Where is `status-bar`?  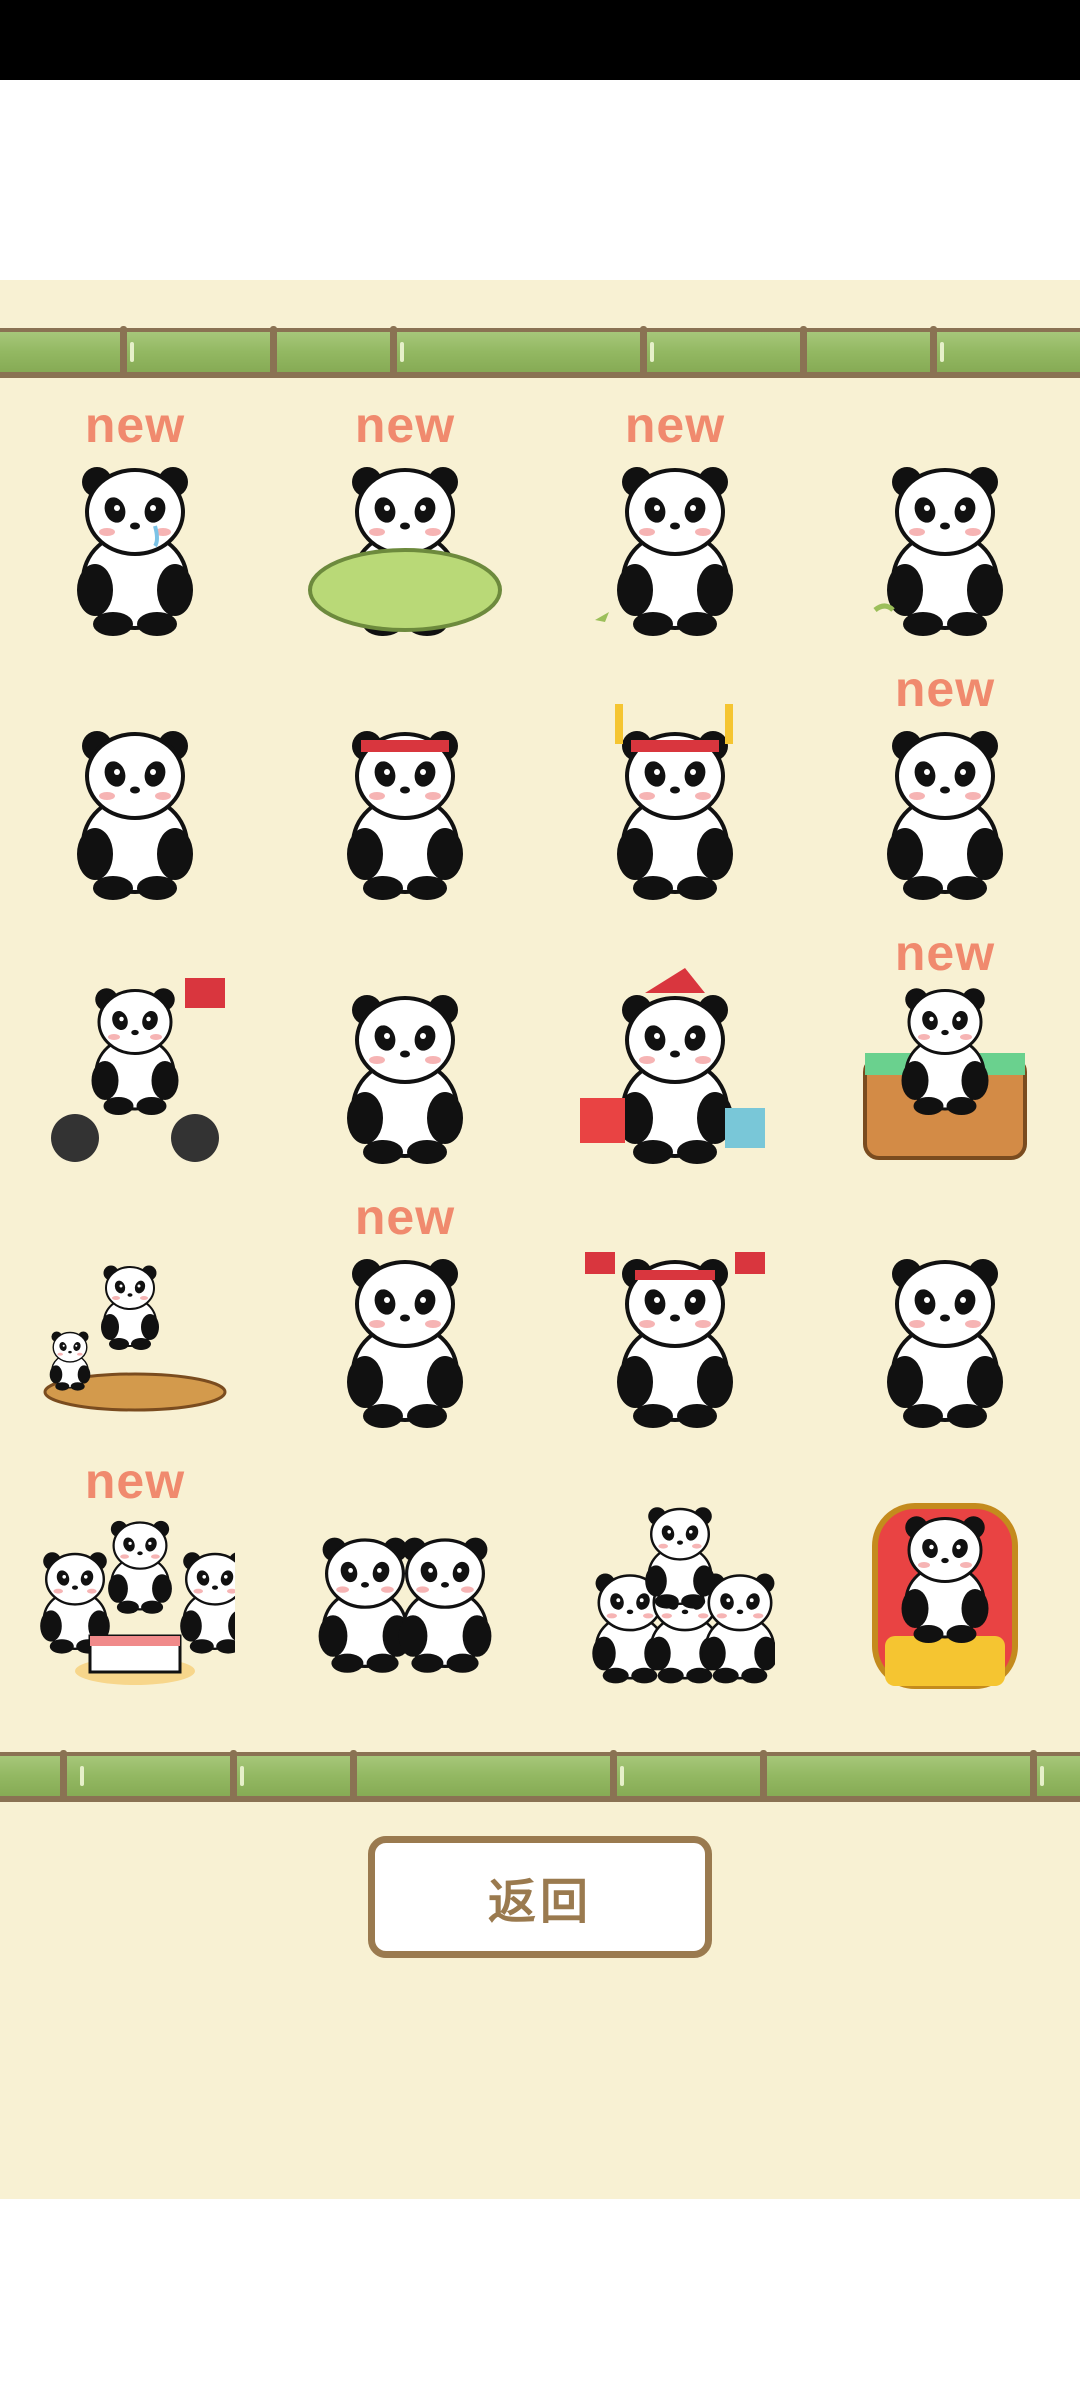
status-bar is located at coordinates (540, 40).